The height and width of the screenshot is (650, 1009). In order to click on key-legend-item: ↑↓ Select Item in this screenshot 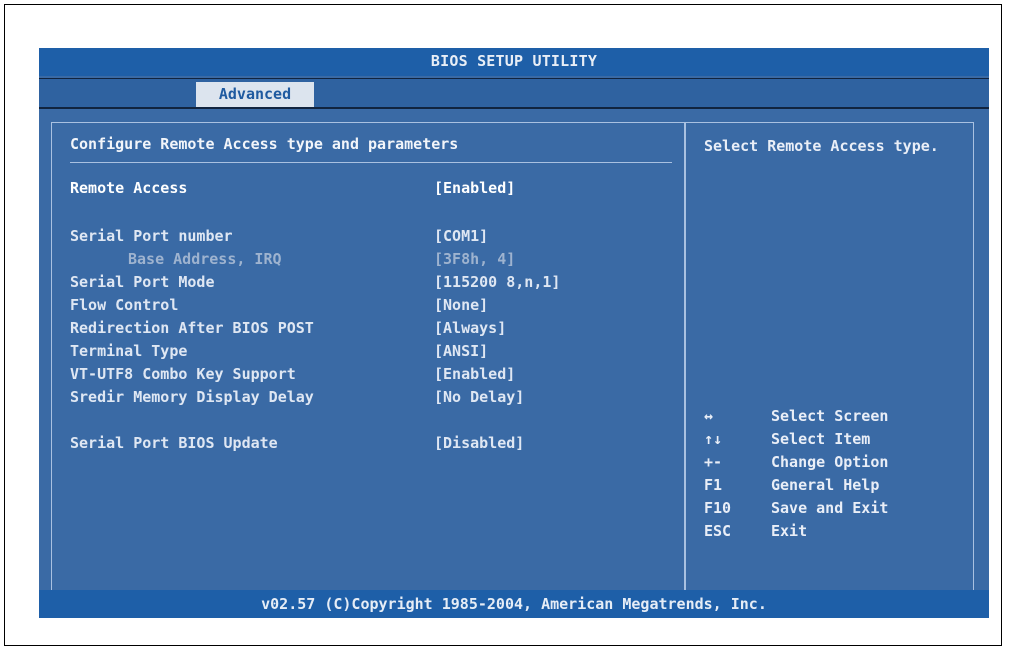, I will do `click(836, 441)`.